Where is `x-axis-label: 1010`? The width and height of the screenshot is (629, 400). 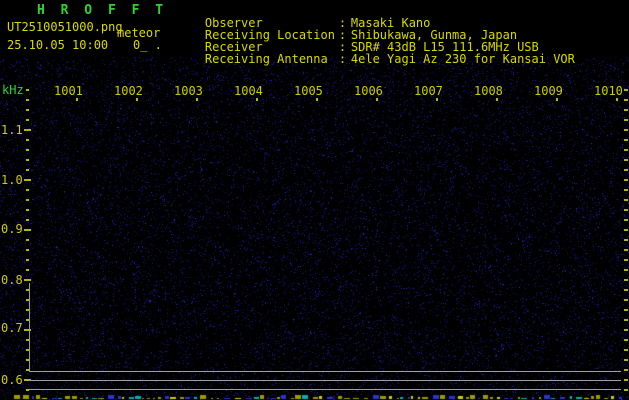 x-axis-label: 1010 is located at coordinates (608, 91).